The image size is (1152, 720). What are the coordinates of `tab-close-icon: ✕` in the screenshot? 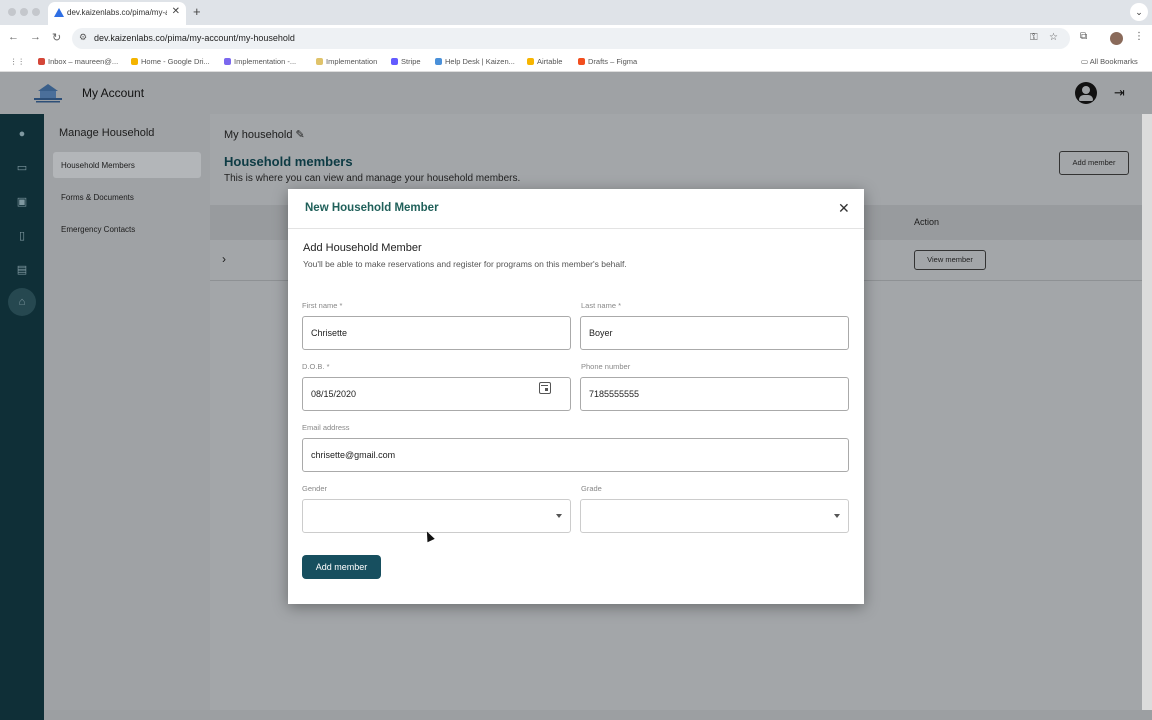 It's located at (176, 11).